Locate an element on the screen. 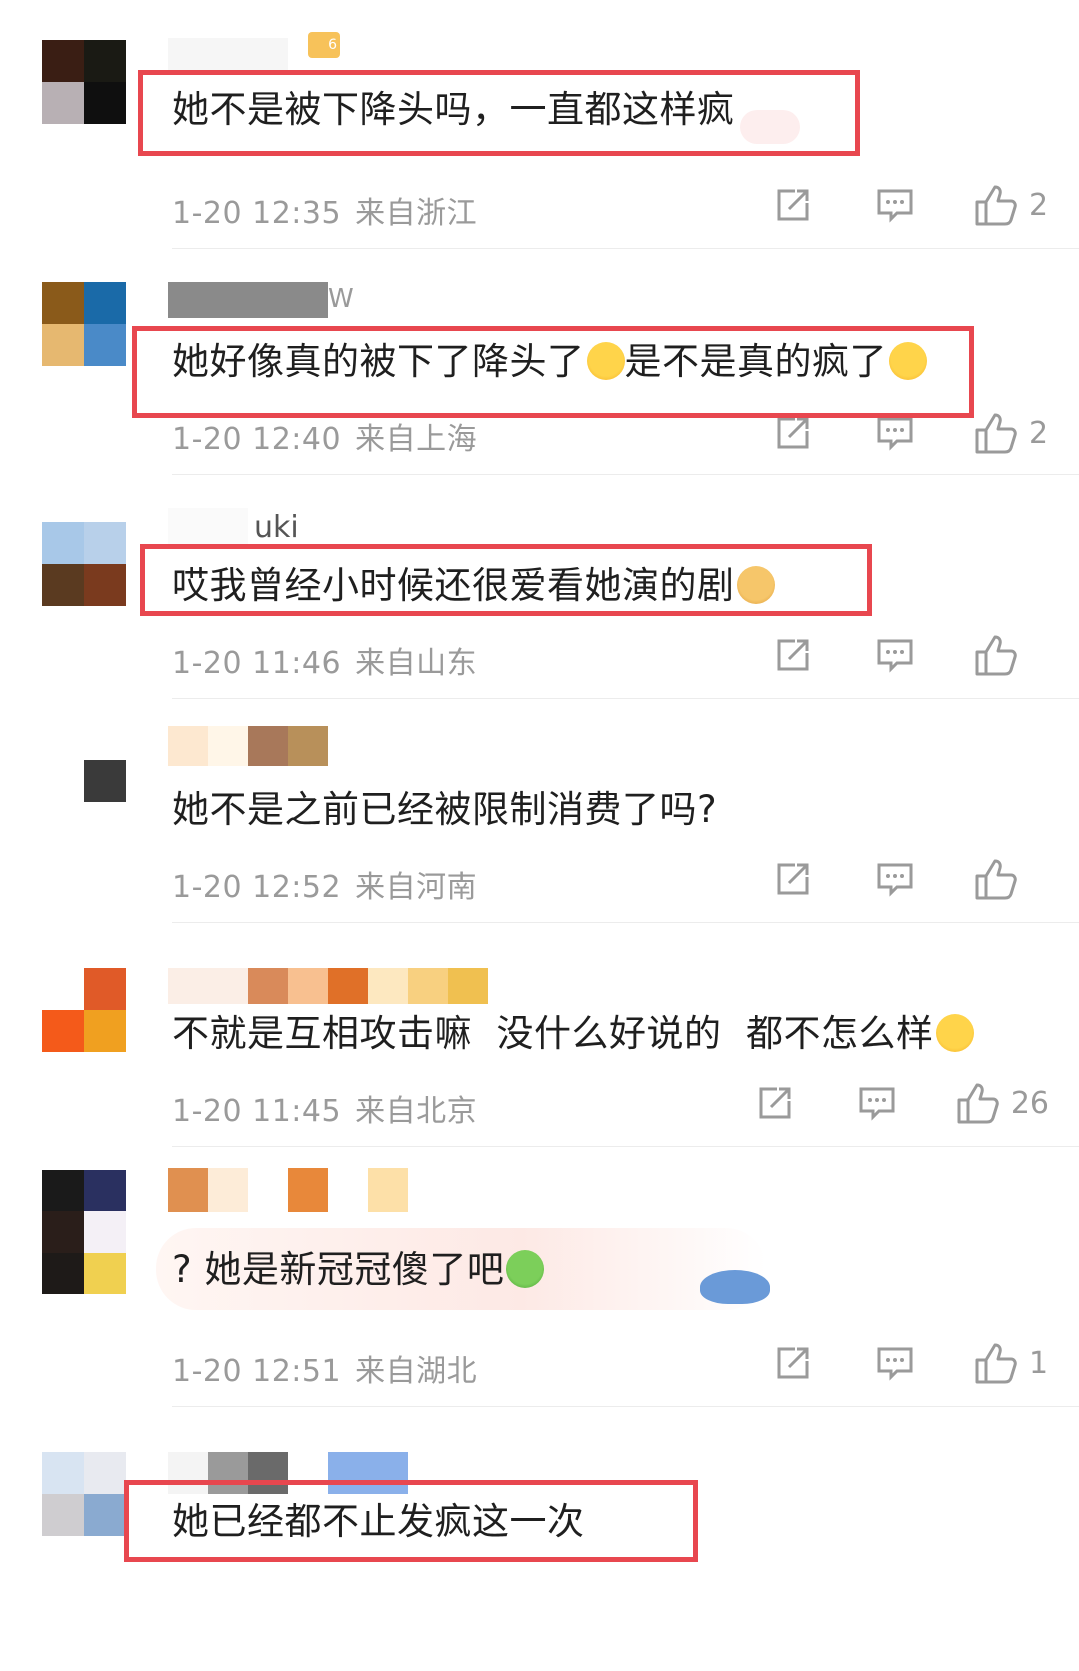 This screenshot has width=1079, height=1671. like-button: 26 is located at coordinates (1002, 1103).